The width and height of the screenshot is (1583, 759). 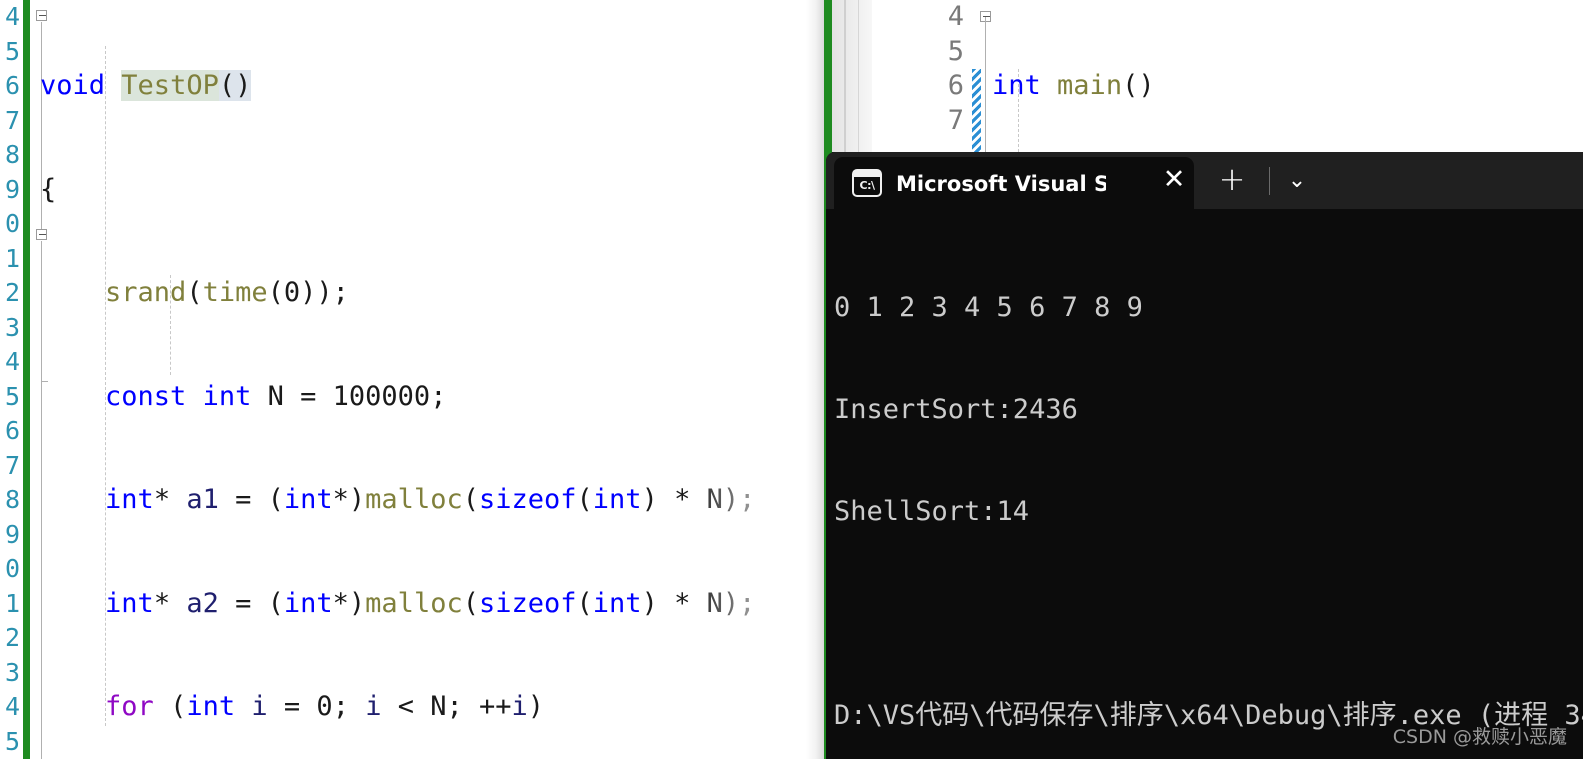 I want to click on console-tab-title: Microsoft Visual Studio 调试控制台, so click(x=1001, y=184).